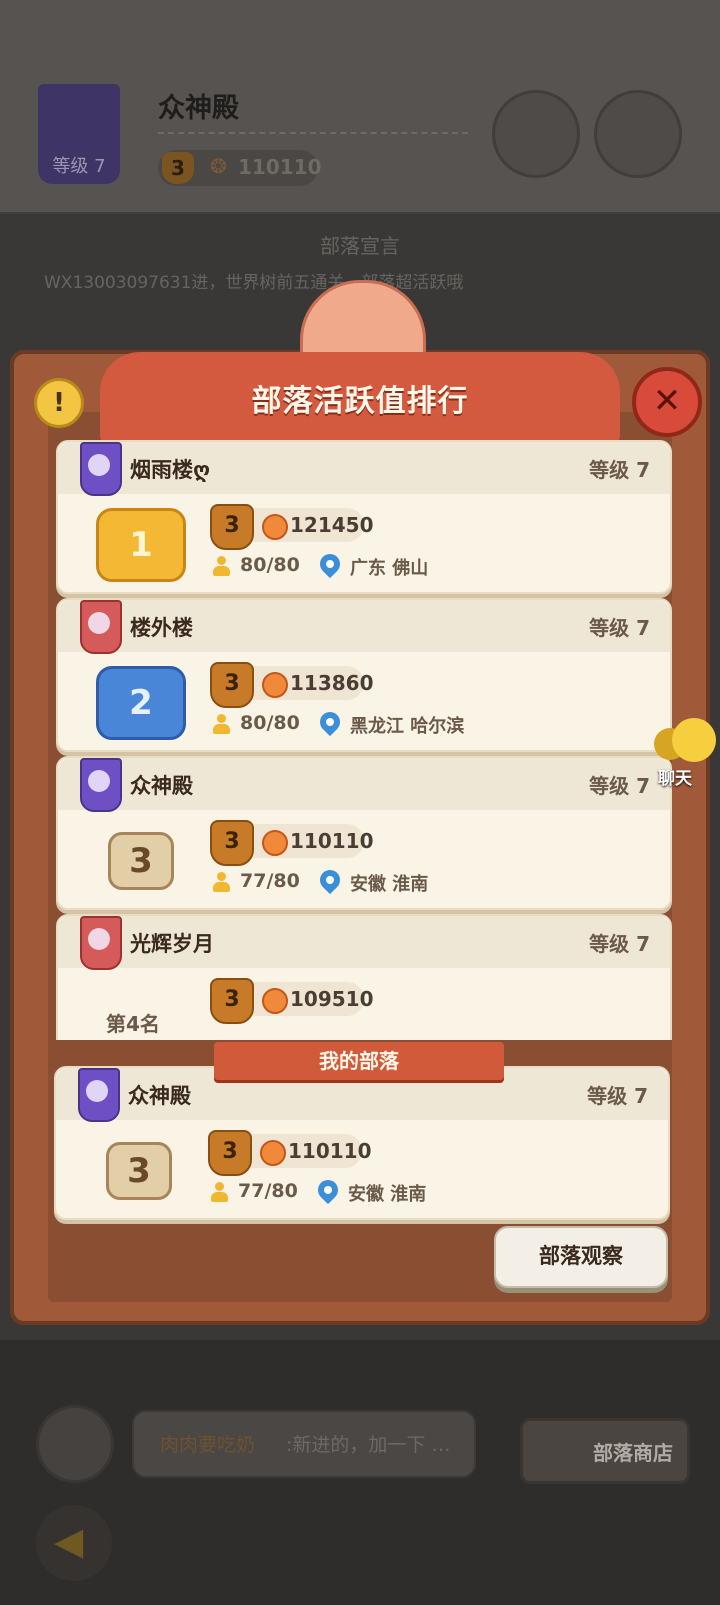 This screenshot has width=720, height=1605. I want to click on title-divider, so click(313, 133).